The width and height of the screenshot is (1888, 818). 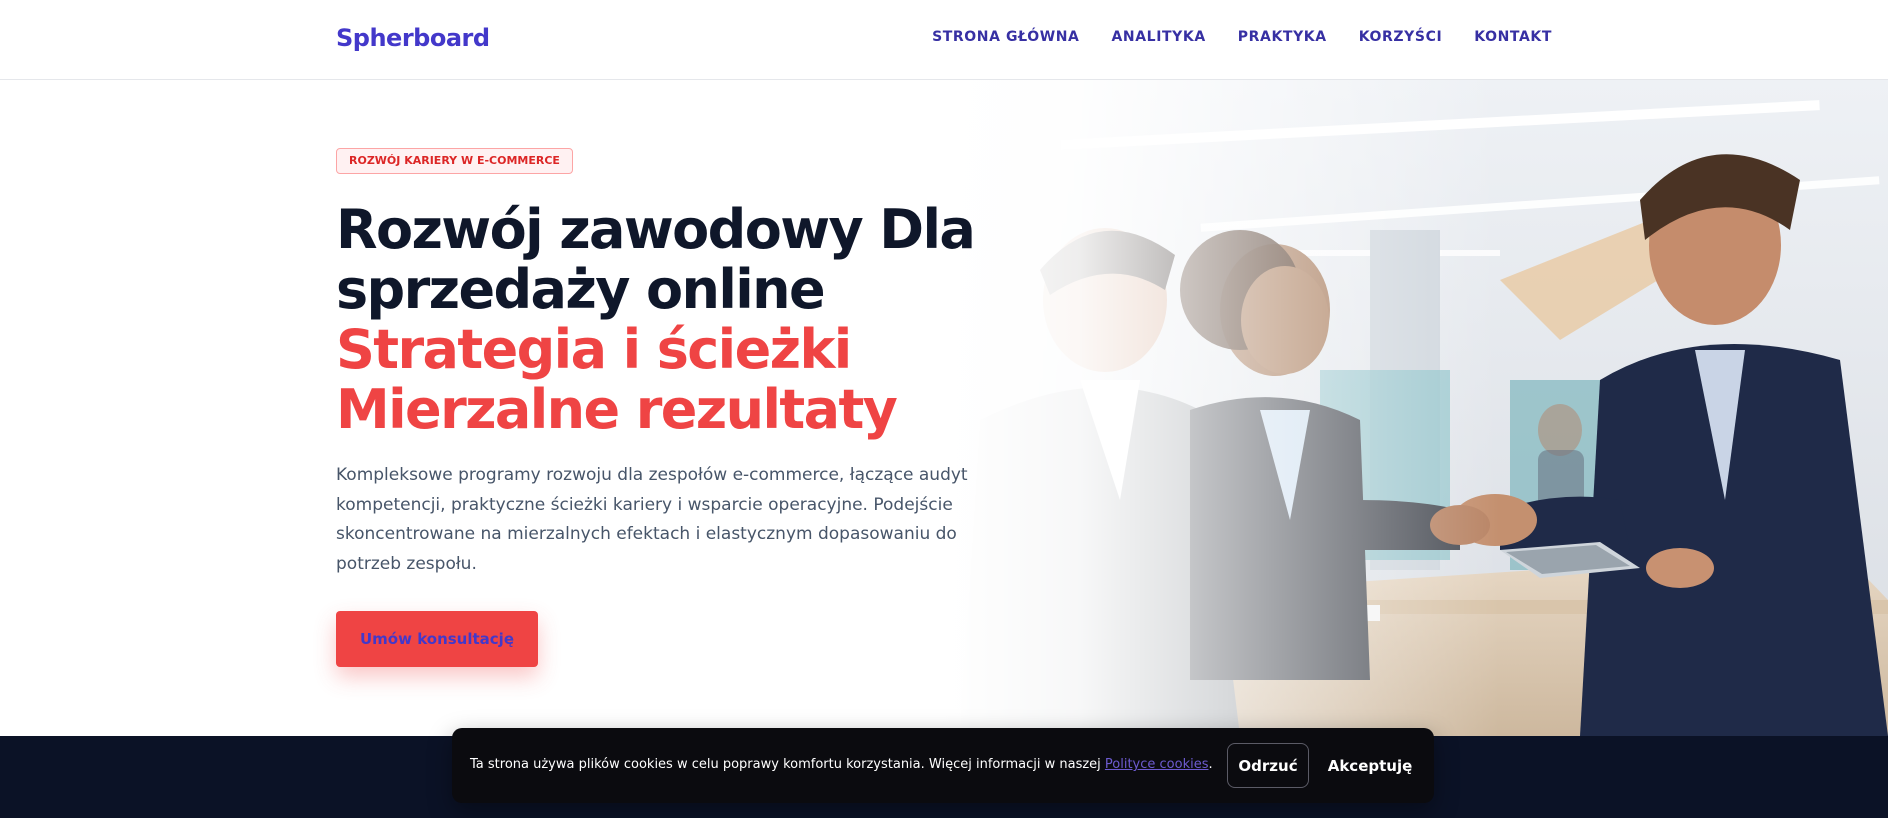 I want to click on hero-title-line4: Mierzalne rezultaty, so click(x=617, y=409).